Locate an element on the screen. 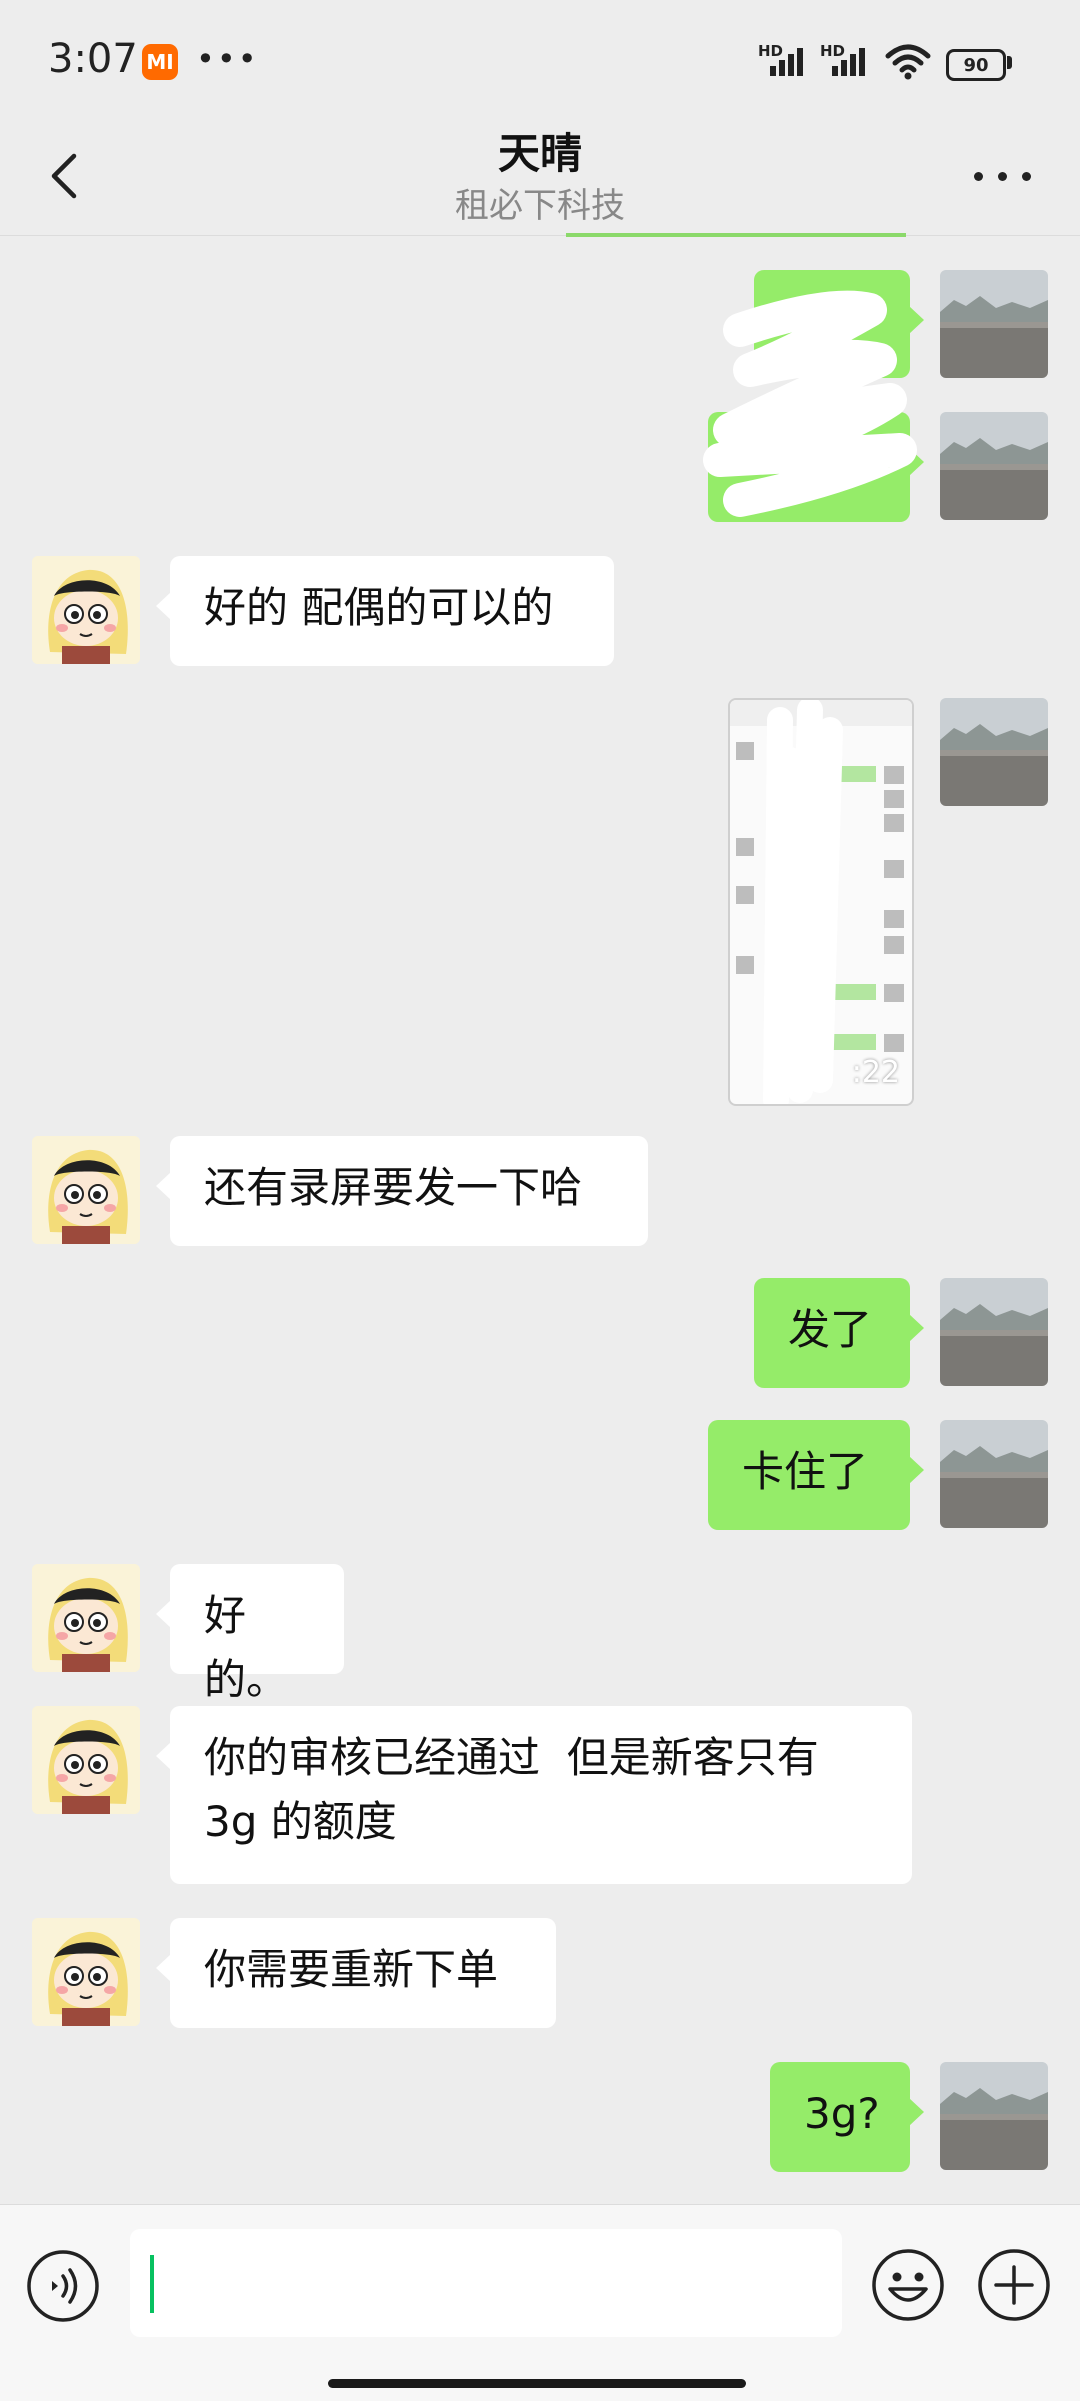 The width and height of the screenshot is (1080, 2401). text-caret is located at coordinates (152, 2284).